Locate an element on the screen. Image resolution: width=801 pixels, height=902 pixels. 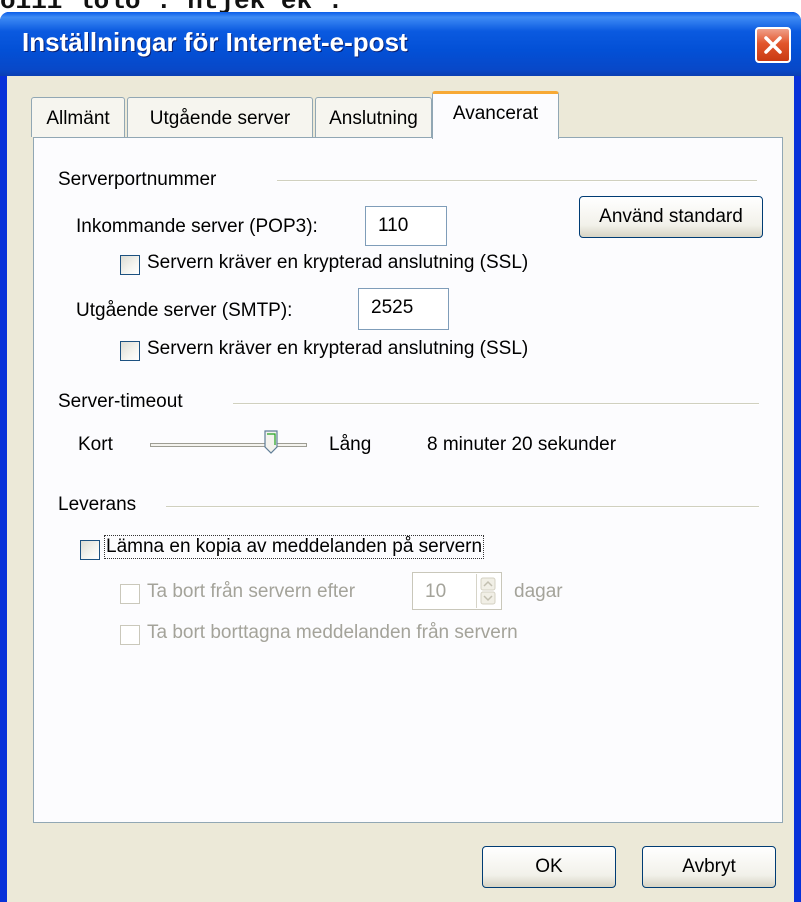
server-ports-divider is located at coordinates (517, 181).